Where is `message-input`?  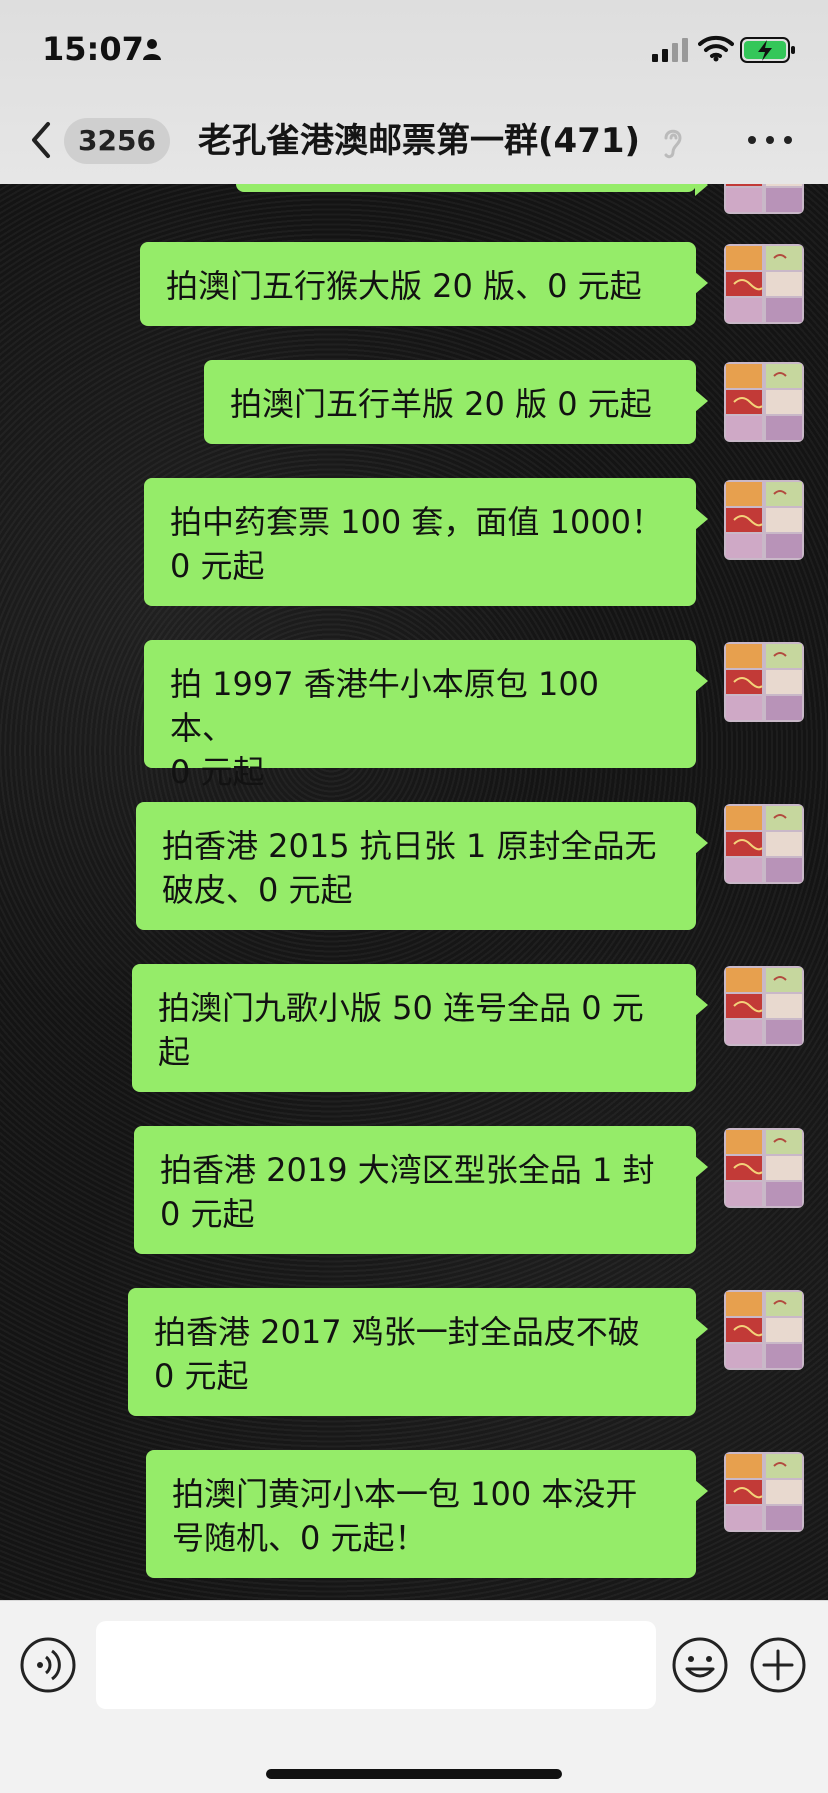
message-input is located at coordinates (376, 1665).